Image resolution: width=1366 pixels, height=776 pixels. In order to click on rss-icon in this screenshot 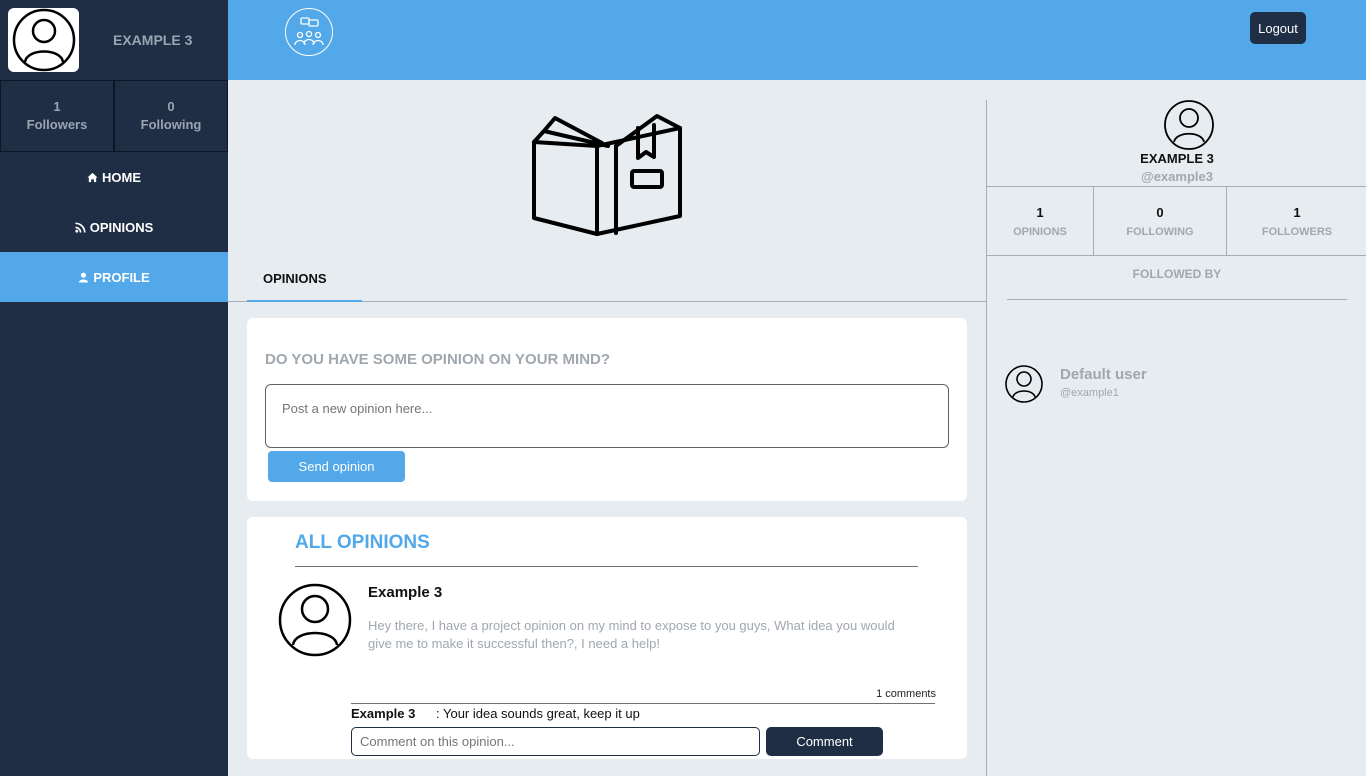, I will do `click(80, 227)`.